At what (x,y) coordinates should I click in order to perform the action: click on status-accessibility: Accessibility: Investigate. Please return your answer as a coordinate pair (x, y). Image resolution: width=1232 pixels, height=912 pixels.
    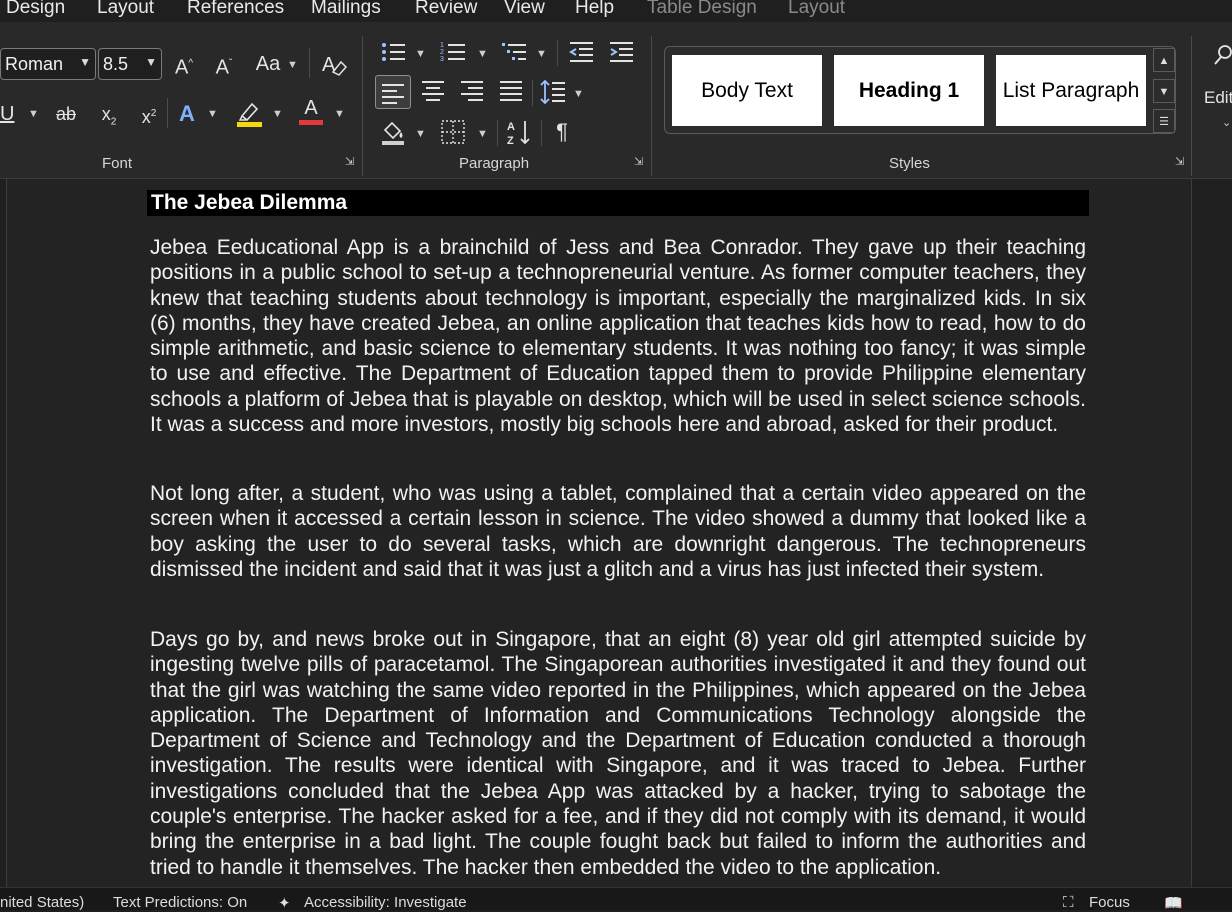
    Looking at the image, I should click on (385, 902).